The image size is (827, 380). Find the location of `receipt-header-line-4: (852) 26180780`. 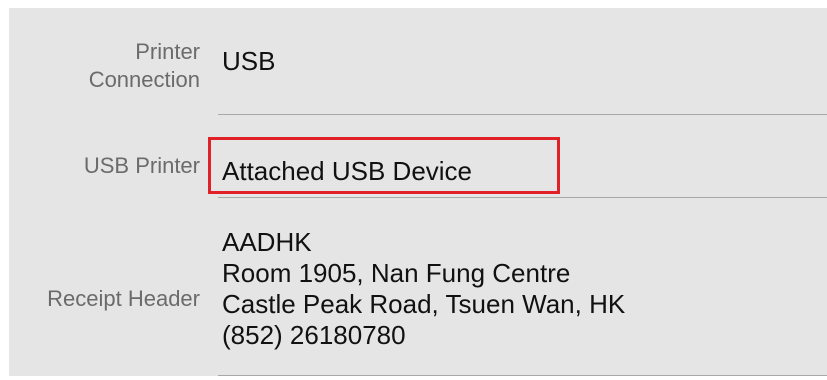

receipt-header-line-4: (852) 26180780 is located at coordinates (314, 335).